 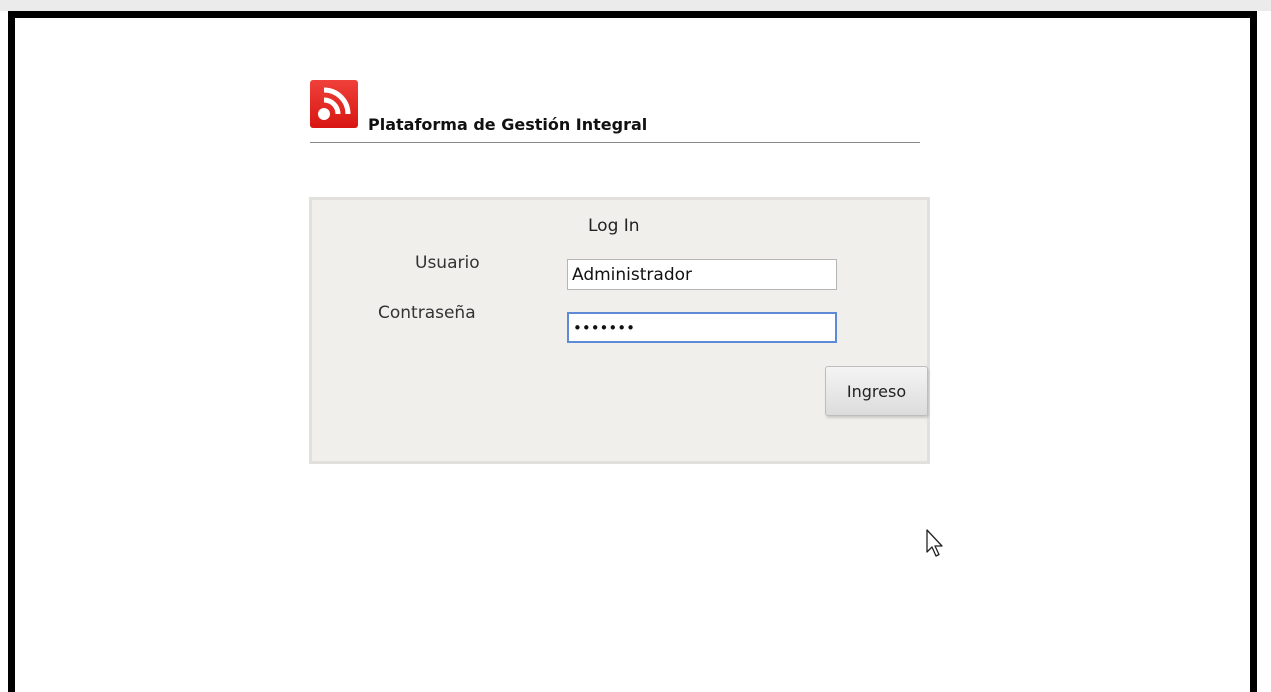 What do you see at coordinates (508, 124) in the screenshot?
I see `app-title: Plataforma de Gestión Integral` at bounding box center [508, 124].